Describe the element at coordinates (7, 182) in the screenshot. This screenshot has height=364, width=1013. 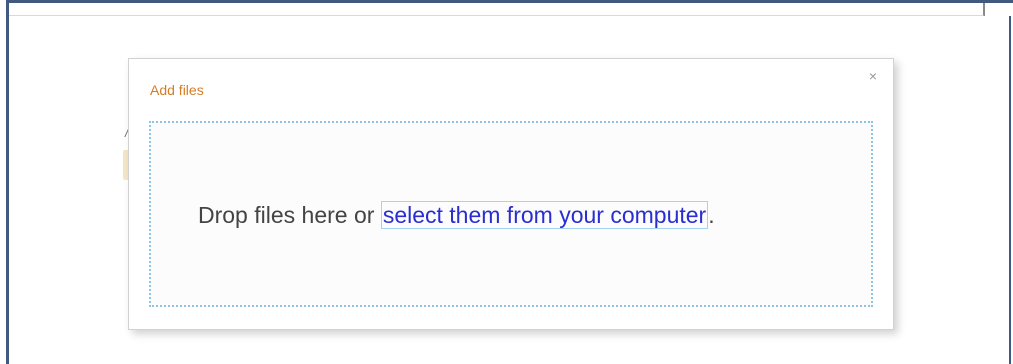
I see `frame-left-border` at that location.